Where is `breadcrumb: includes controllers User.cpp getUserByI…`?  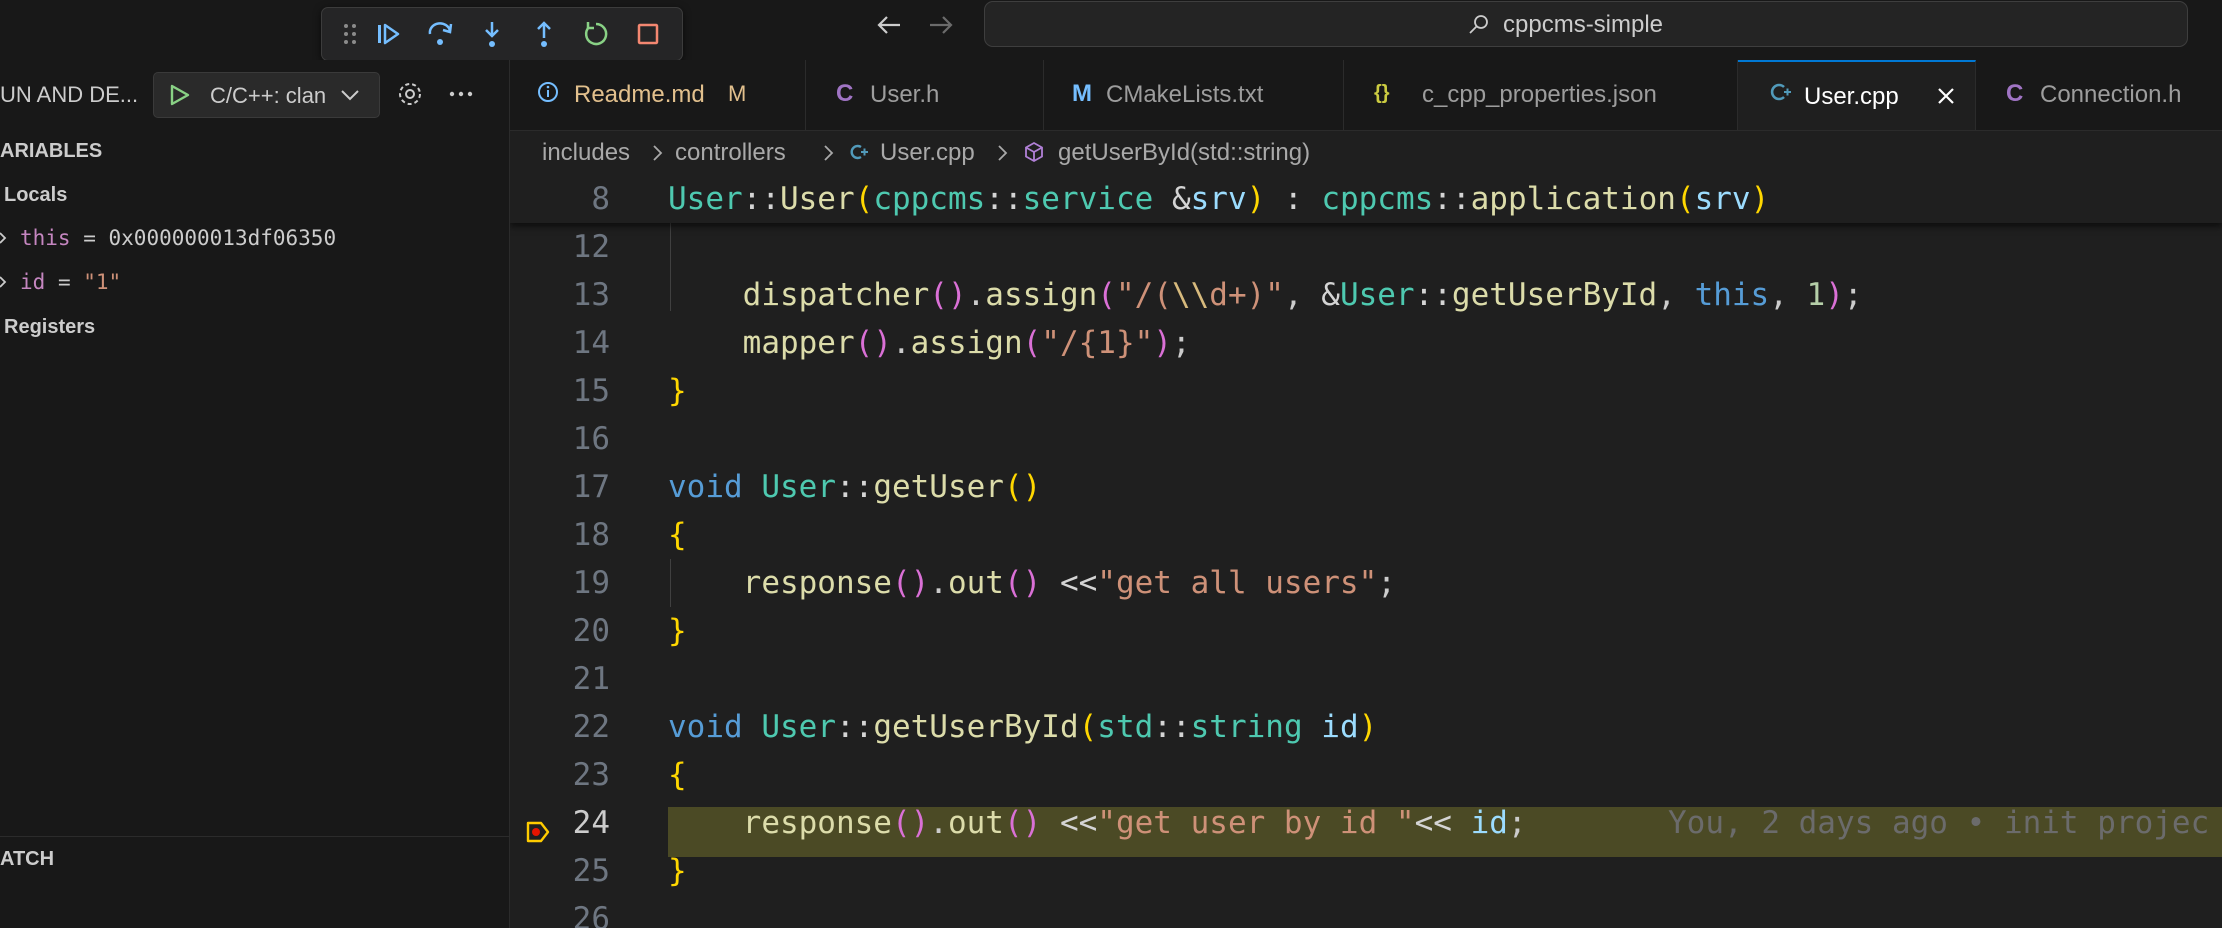 breadcrumb: includes controllers User.cpp getUserByI… is located at coordinates (1366, 153).